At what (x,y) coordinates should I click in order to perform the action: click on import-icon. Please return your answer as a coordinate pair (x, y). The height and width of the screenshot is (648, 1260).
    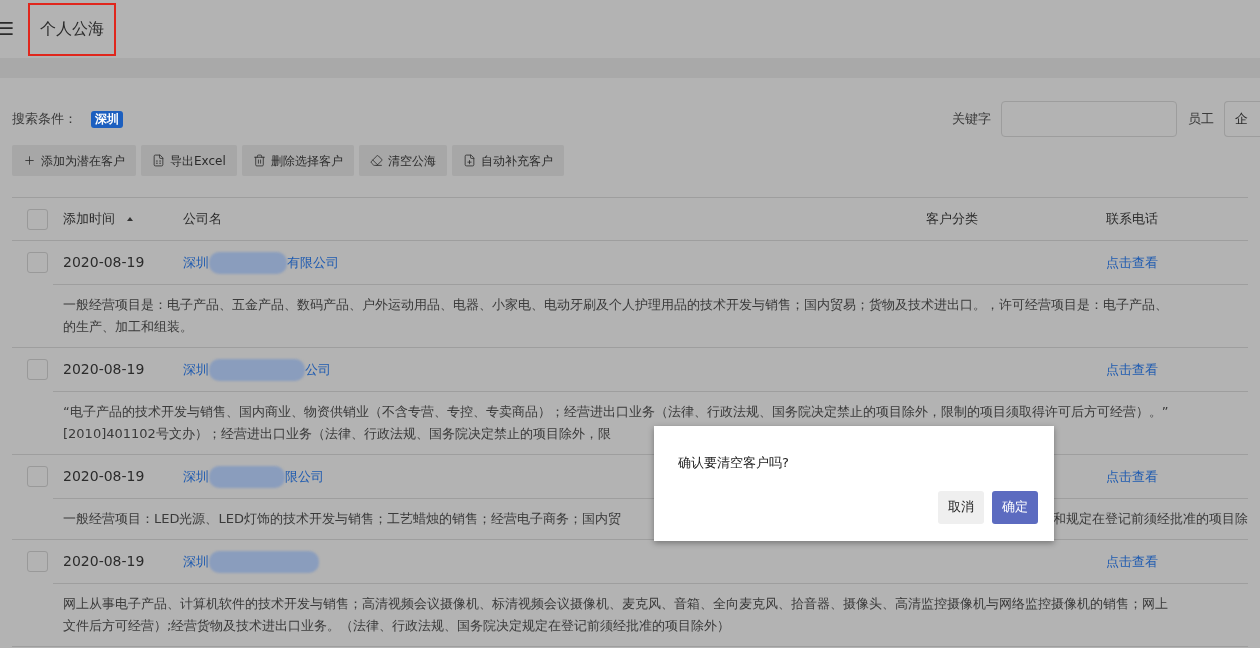
    Looking at the image, I should click on (469, 160).